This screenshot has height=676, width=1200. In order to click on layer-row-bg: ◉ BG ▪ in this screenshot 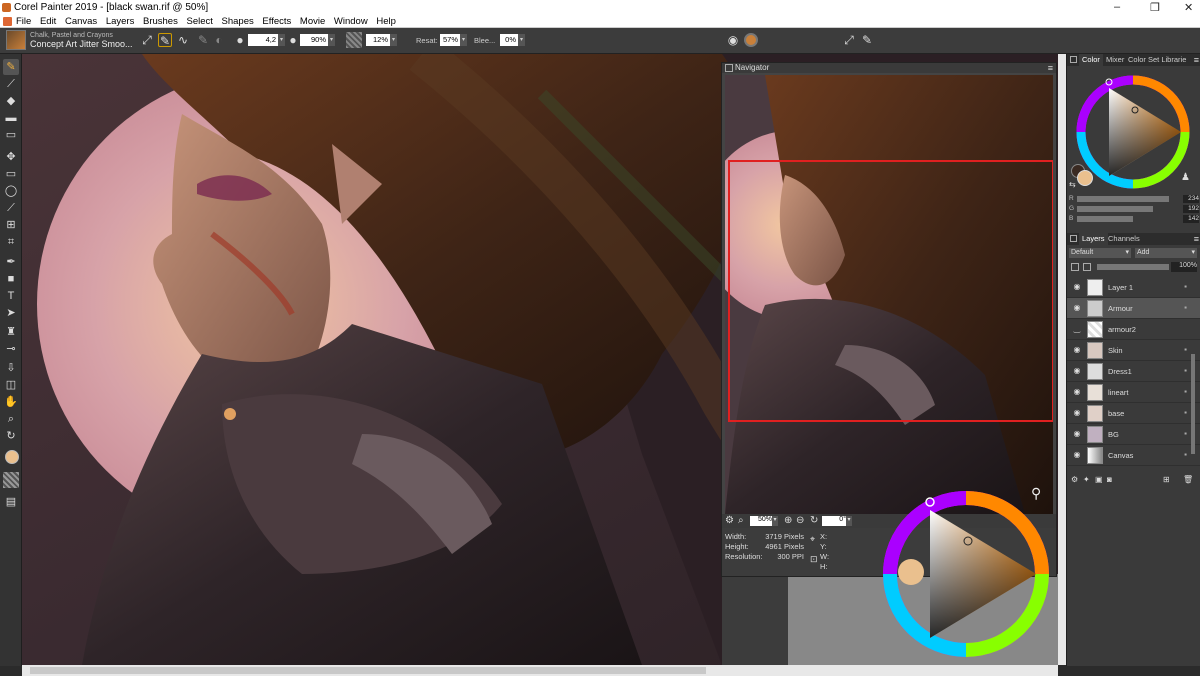, I will do `click(1133, 434)`.